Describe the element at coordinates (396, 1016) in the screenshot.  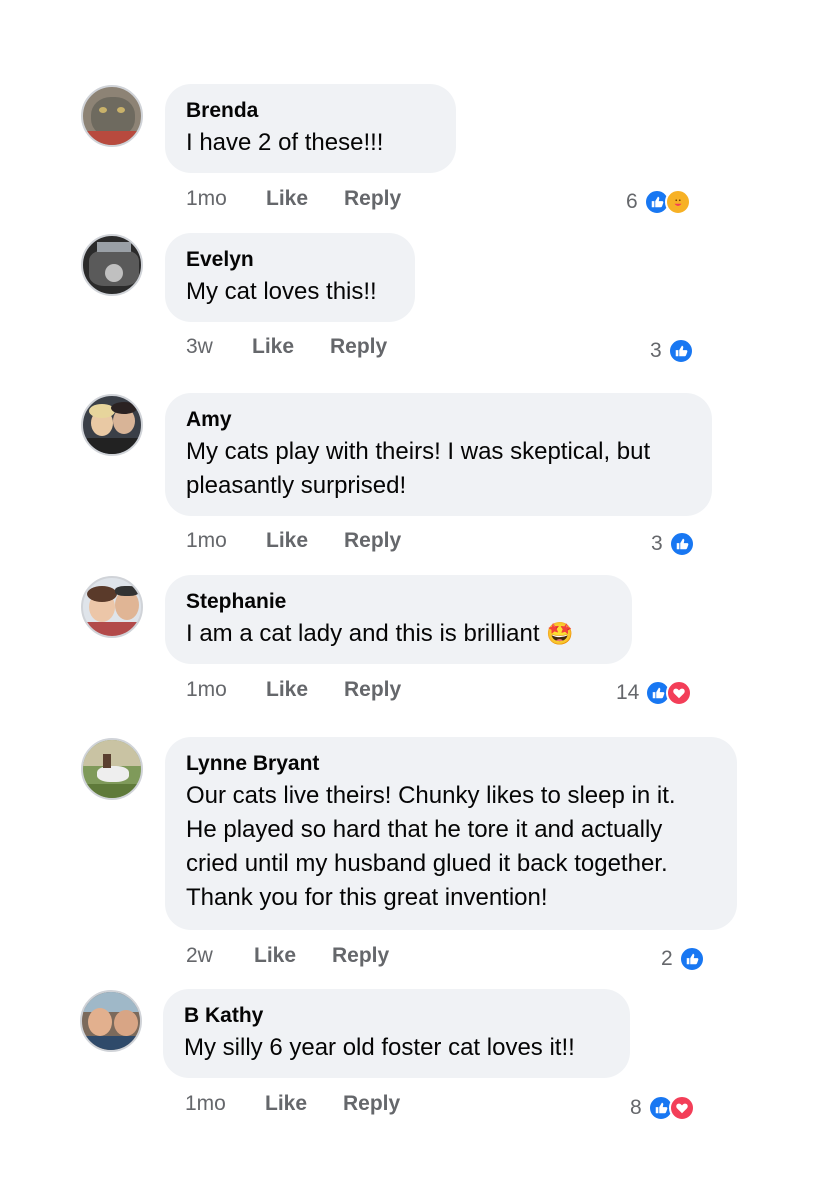
I see `comment-author: B Kathy` at that location.